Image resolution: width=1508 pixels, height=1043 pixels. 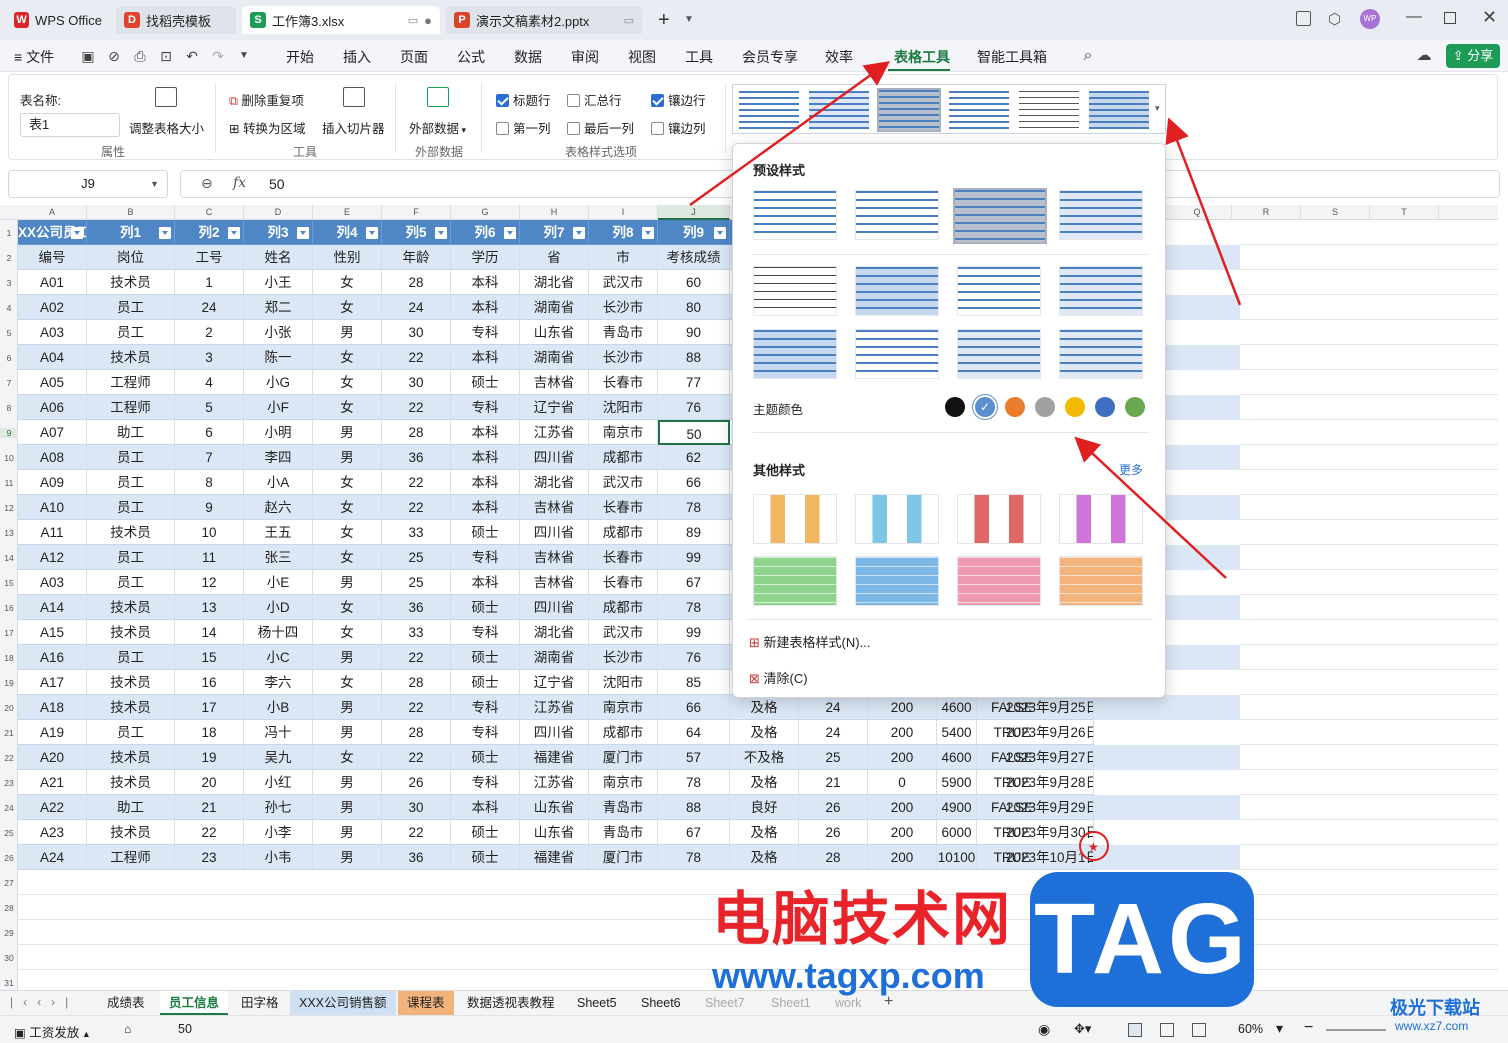 What do you see at coordinates (1203, 211) in the screenshot?
I see `arrow-to-gallery-expand` at bounding box center [1203, 211].